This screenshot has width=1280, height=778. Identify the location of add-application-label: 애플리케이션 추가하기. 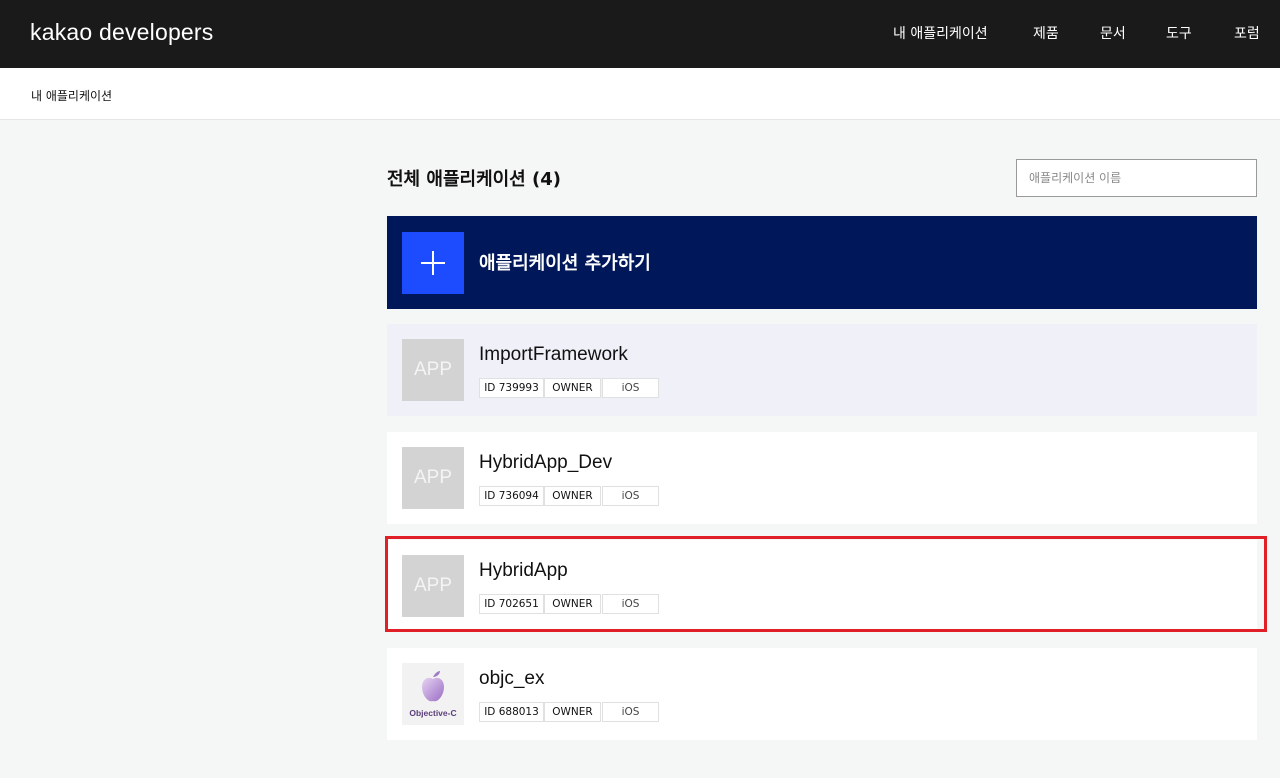
(565, 263).